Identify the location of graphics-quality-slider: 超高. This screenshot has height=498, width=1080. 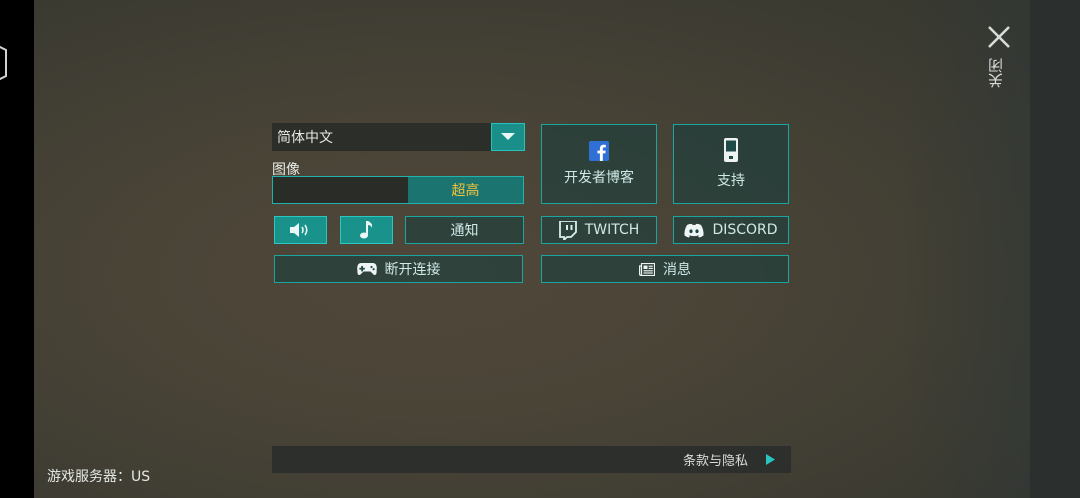
(398, 190).